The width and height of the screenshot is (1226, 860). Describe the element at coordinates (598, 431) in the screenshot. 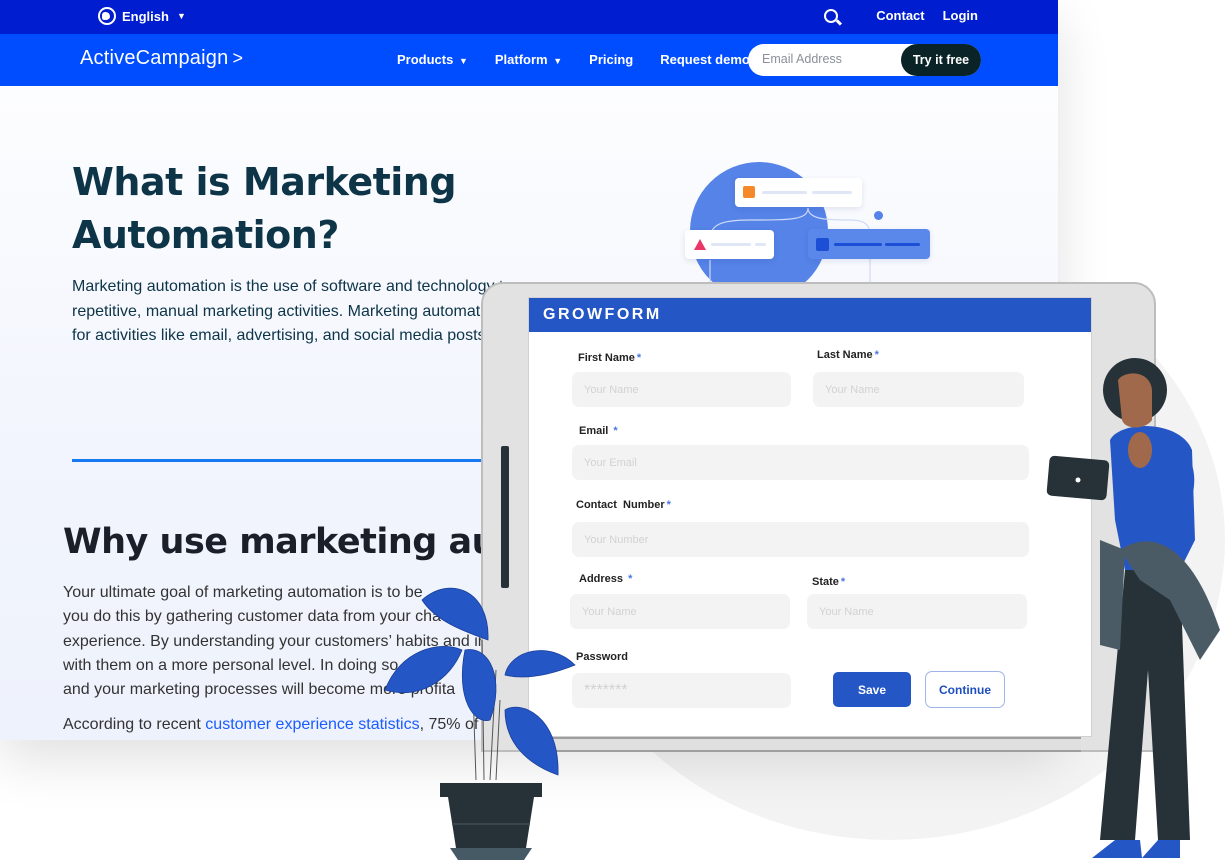

I see `email-label: Email *` at that location.